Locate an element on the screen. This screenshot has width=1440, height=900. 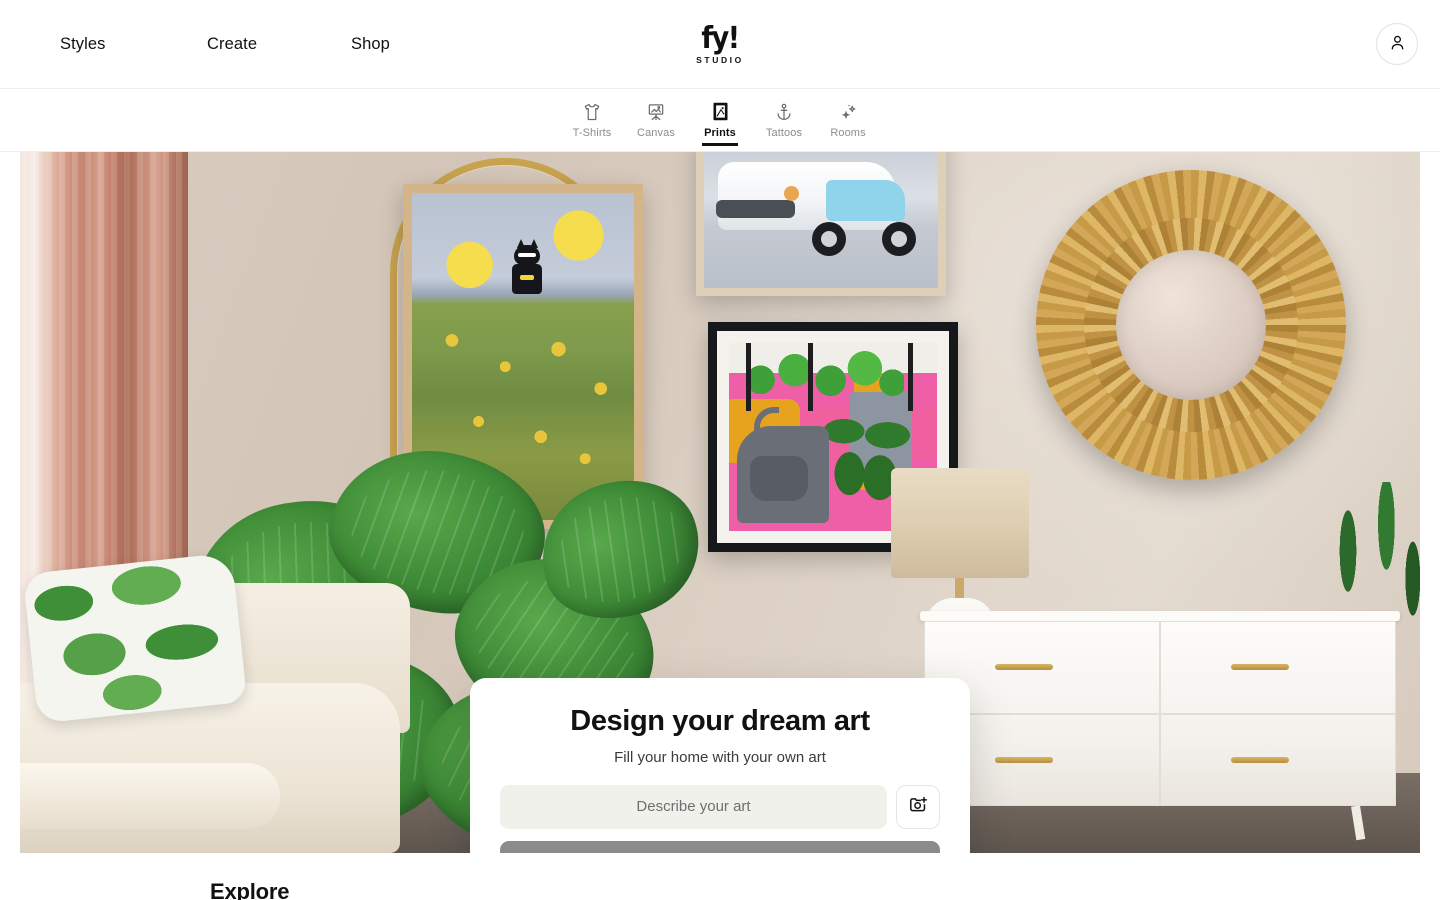
explore-heading: Explore is located at coordinates (250, 889).